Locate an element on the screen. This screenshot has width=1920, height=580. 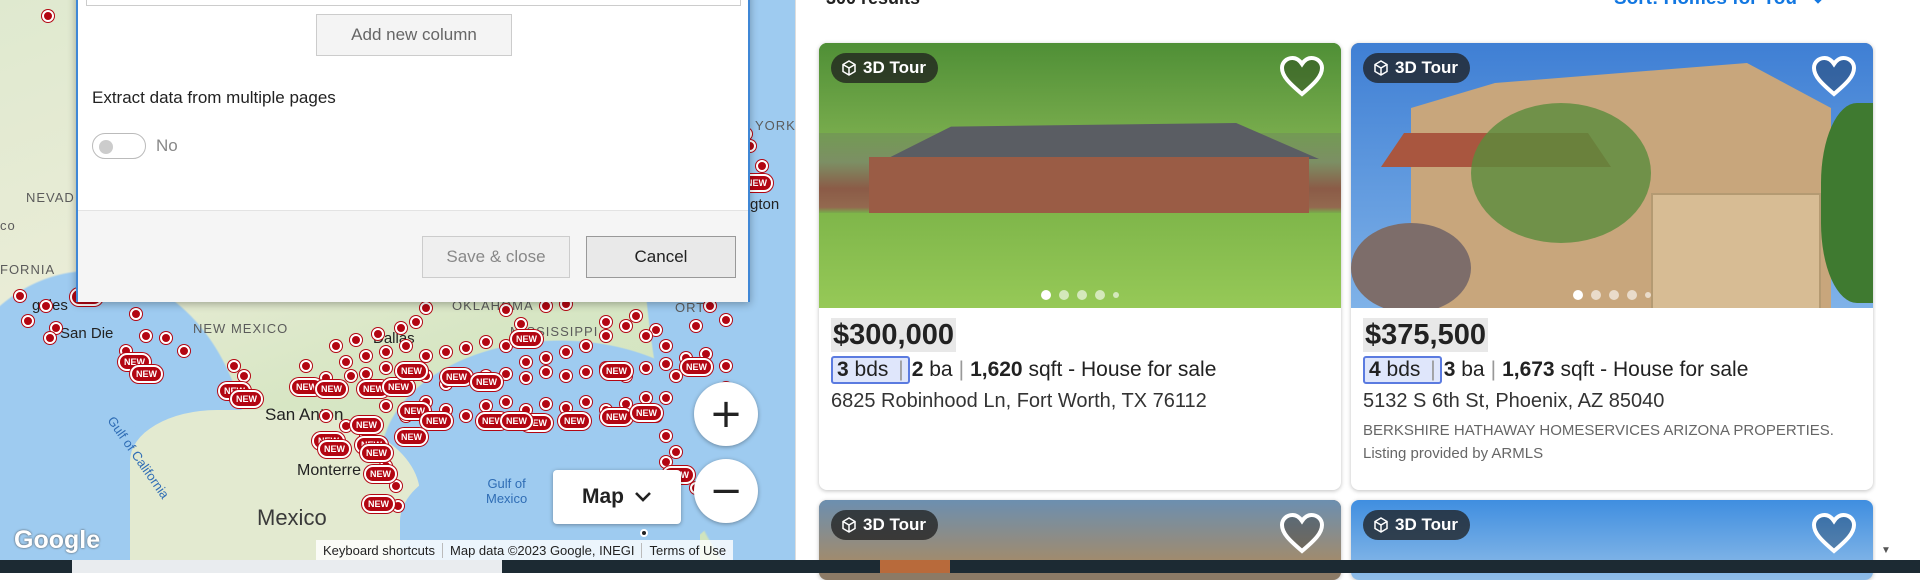
taskbar-app-icon is located at coordinates (915, 566).